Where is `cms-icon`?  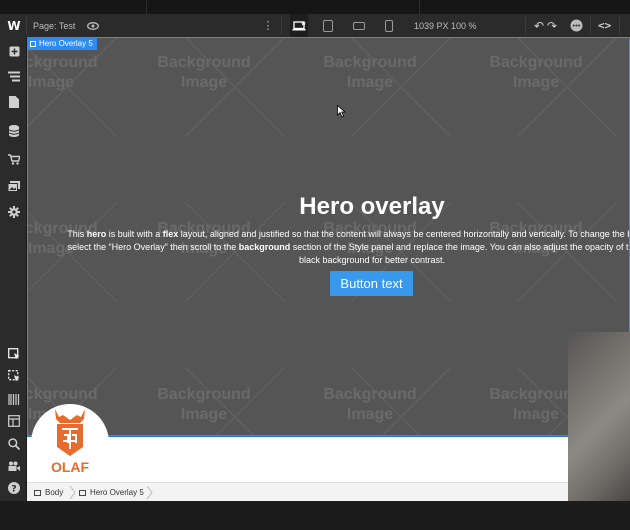 cms-icon is located at coordinates (14, 131).